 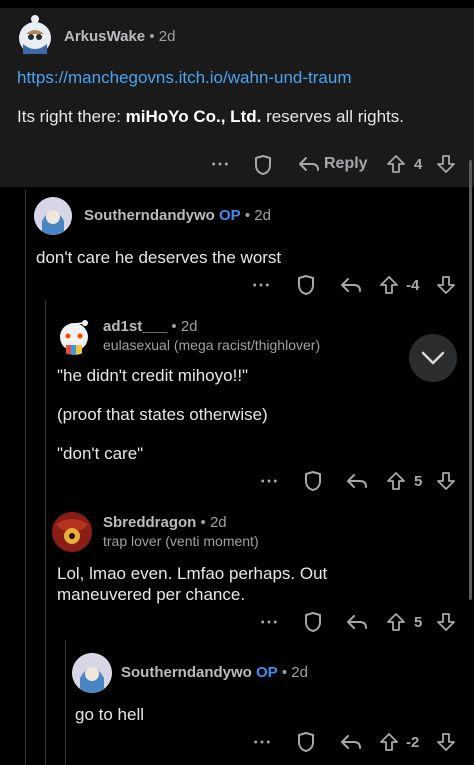 What do you see at coordinates (109, 714) in the screenshot?
I see `comment-body: go to hell` at bounding box center [109, 714].